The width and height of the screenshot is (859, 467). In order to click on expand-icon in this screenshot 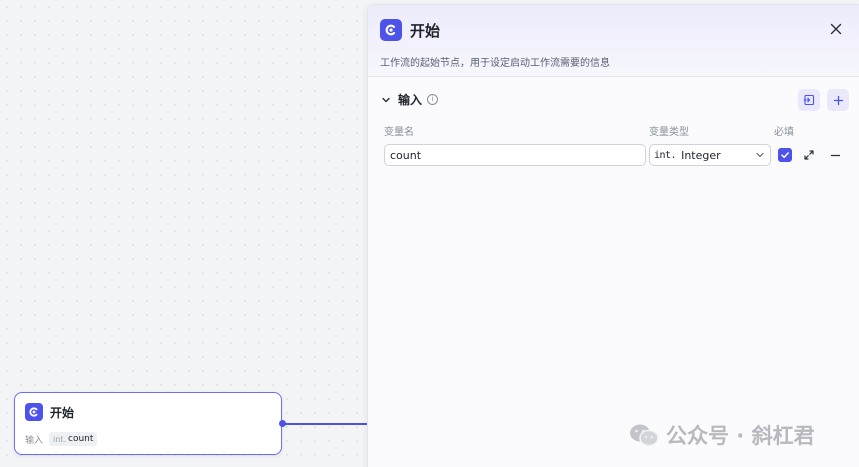, I will do `click(809, 155)`.